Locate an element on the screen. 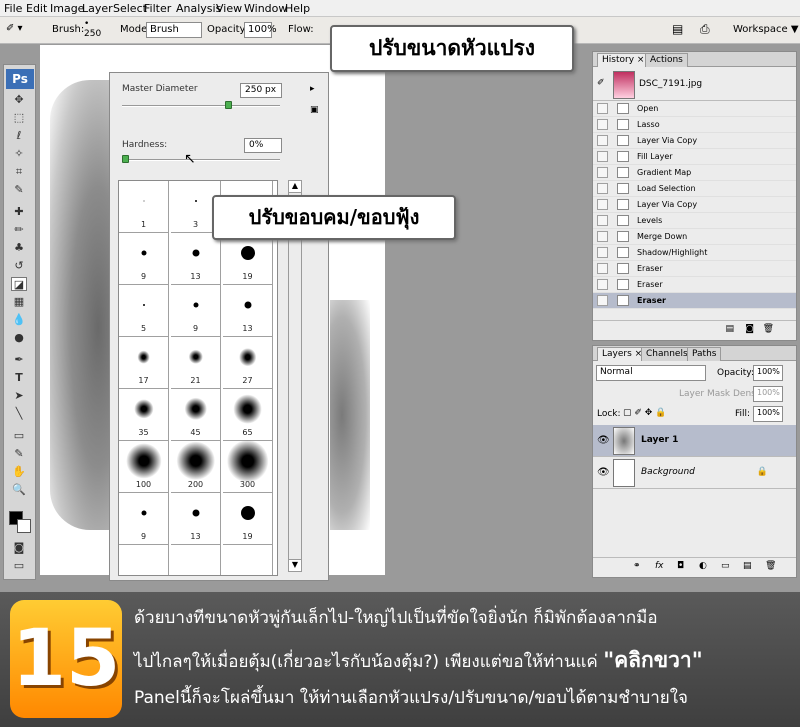 This screenshot has width=800, height=727. history-item: Fill Layer is located at coordinates (694, 157).